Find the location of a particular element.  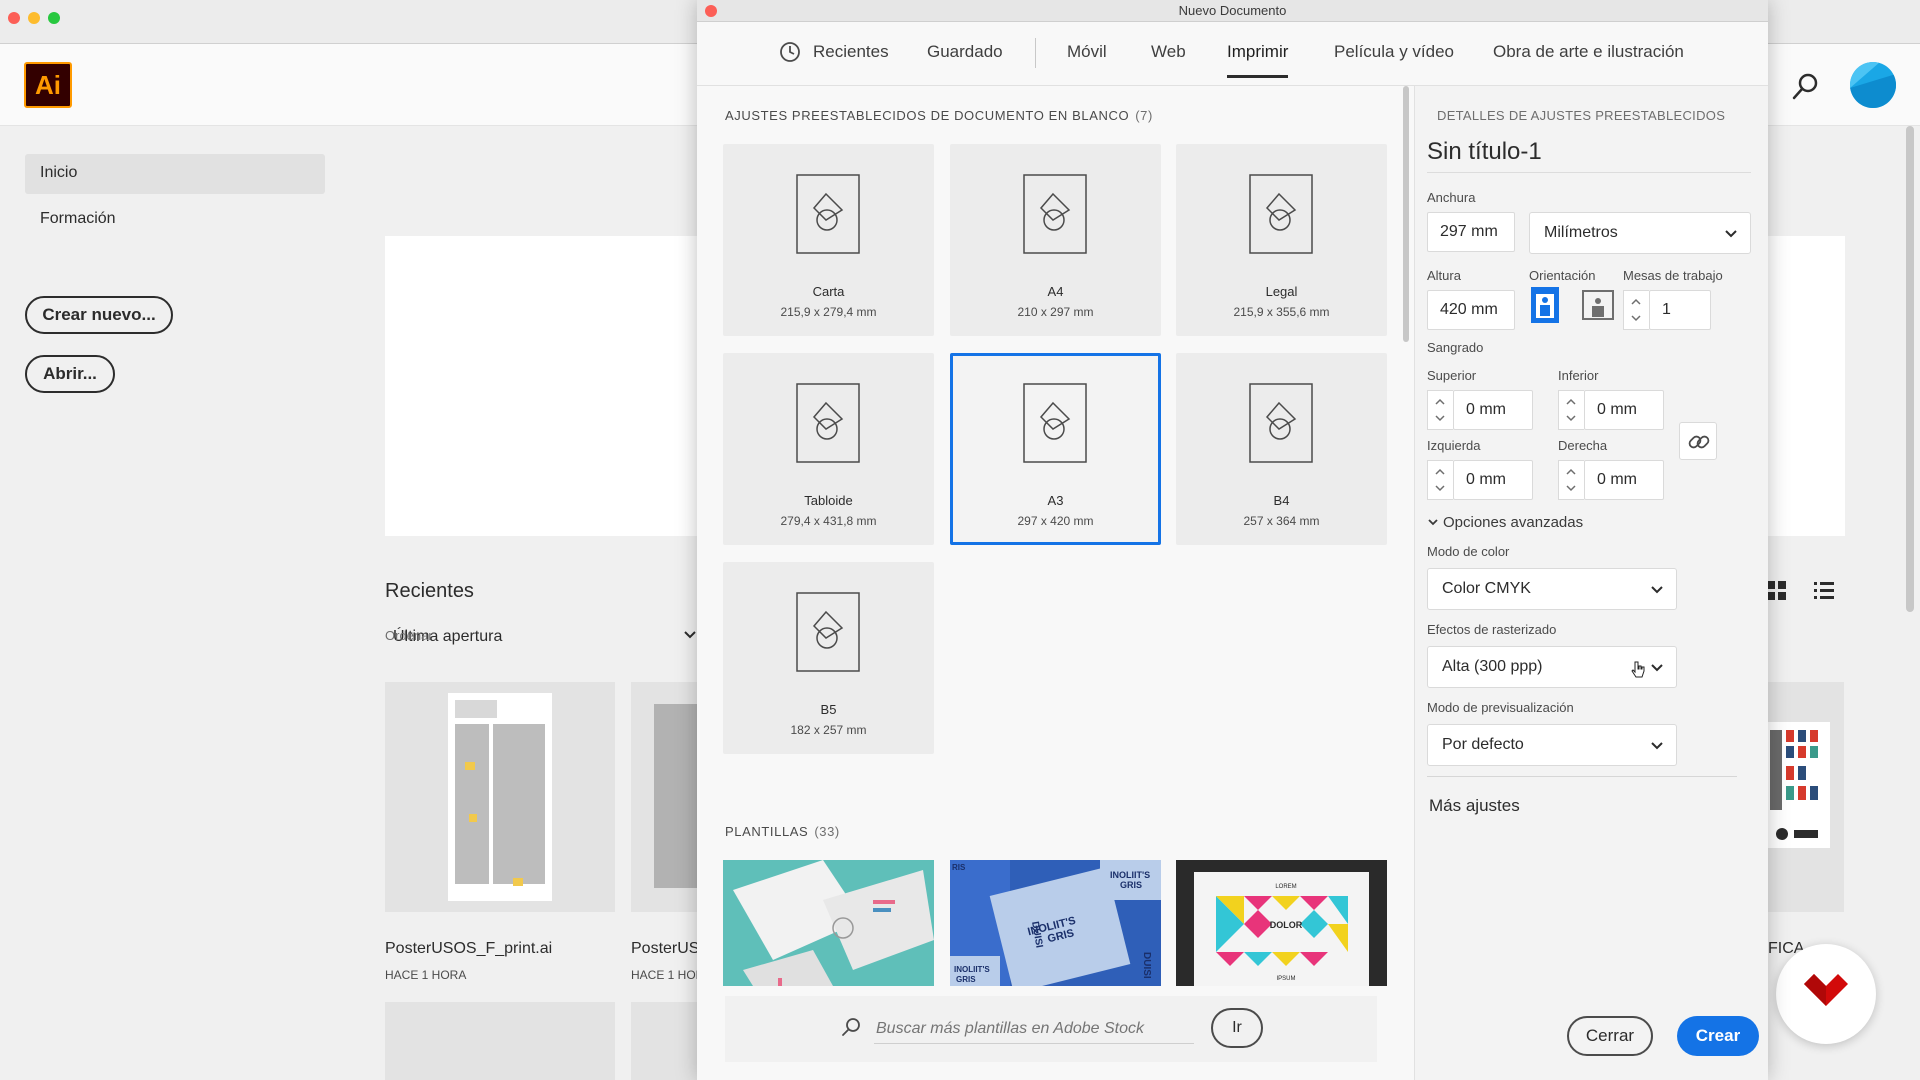

tab-recientes: Recientes is located at coordinates (851, 60).